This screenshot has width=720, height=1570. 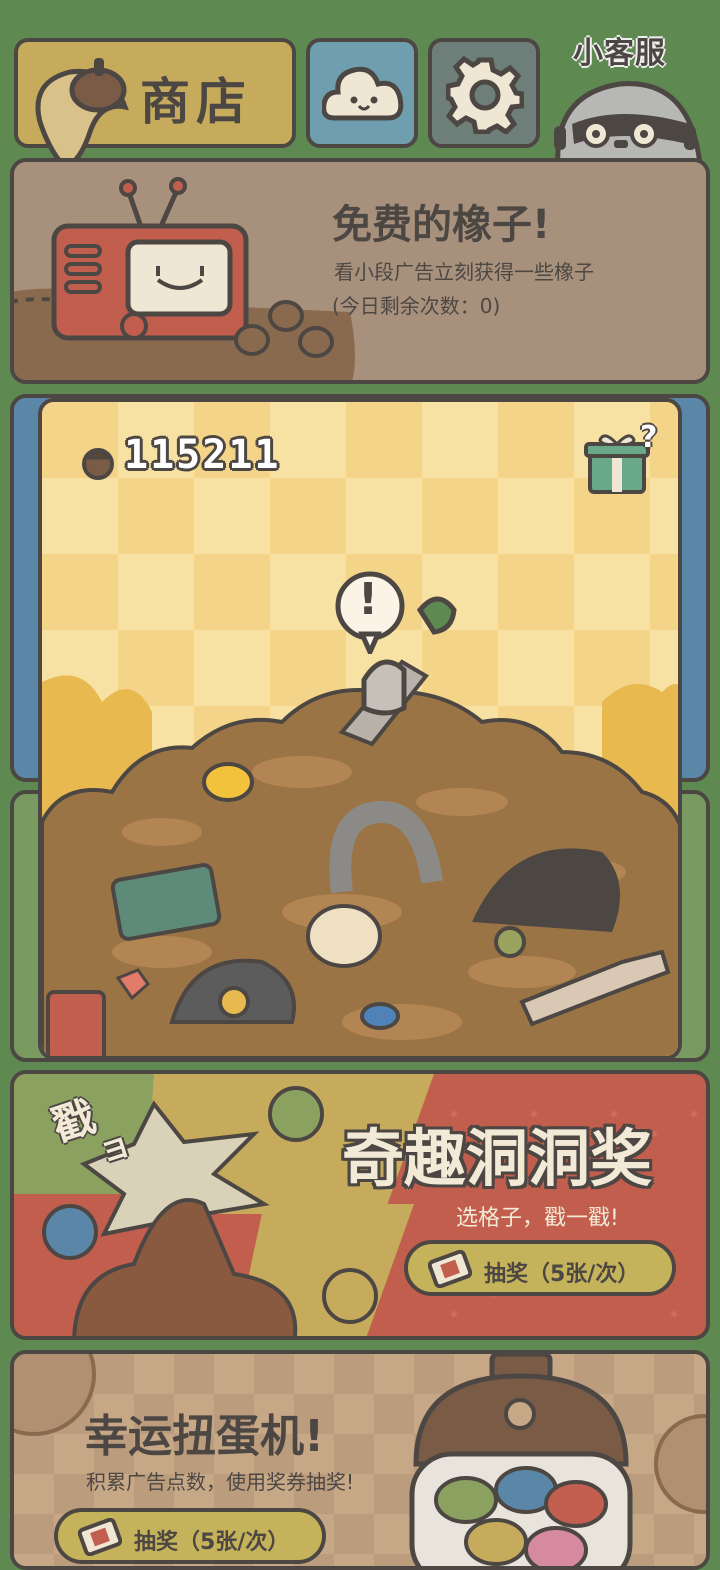 What do you see at coordinates (150, 259) in the screenshot?
I see `tv-mascot-icon` at bounding box center [150, 259].